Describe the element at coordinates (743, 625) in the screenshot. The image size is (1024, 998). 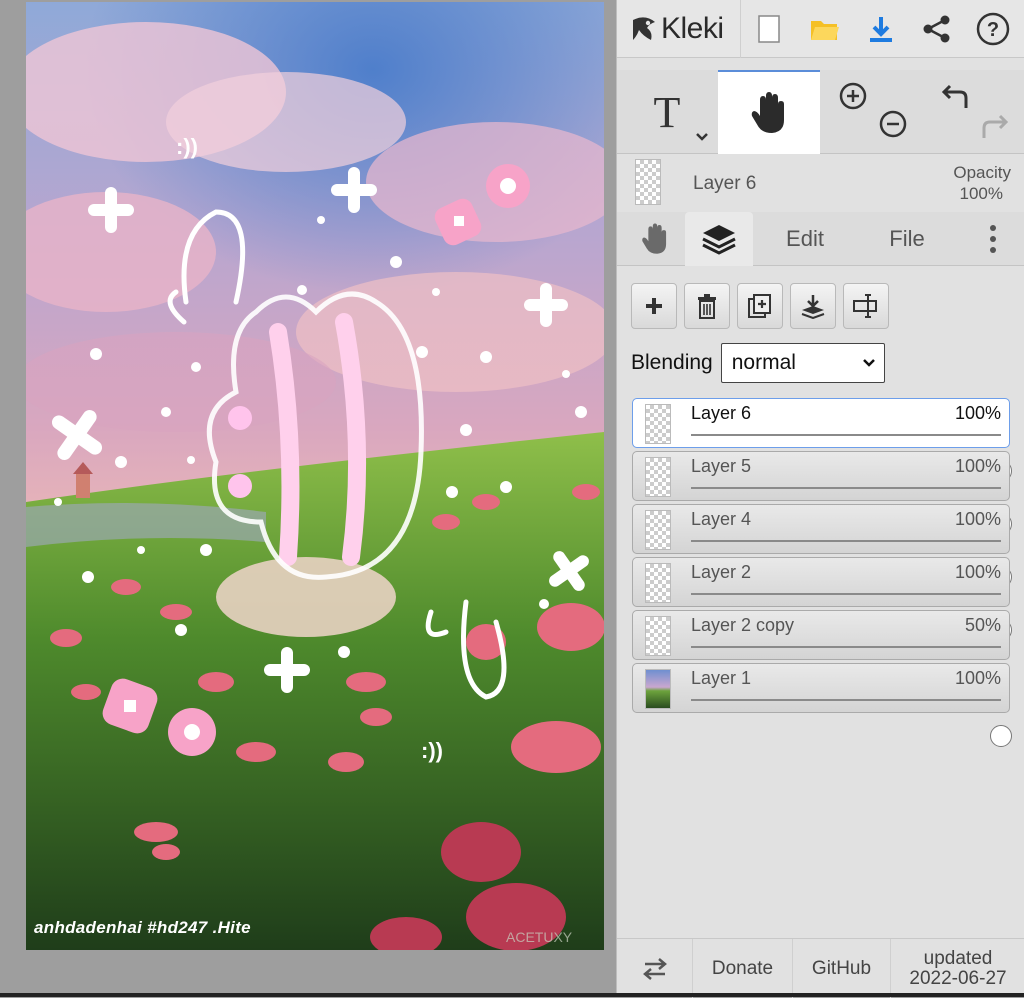
I see `layer-name: Layer 2 copy` at that location.